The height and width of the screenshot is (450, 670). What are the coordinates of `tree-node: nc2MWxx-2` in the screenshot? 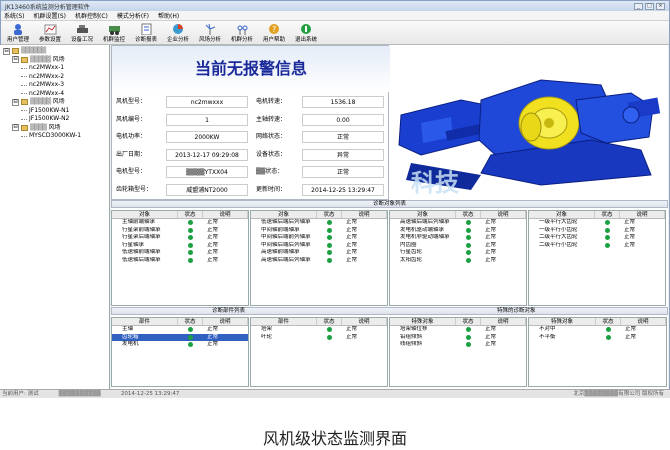 It's located at (54, 77).